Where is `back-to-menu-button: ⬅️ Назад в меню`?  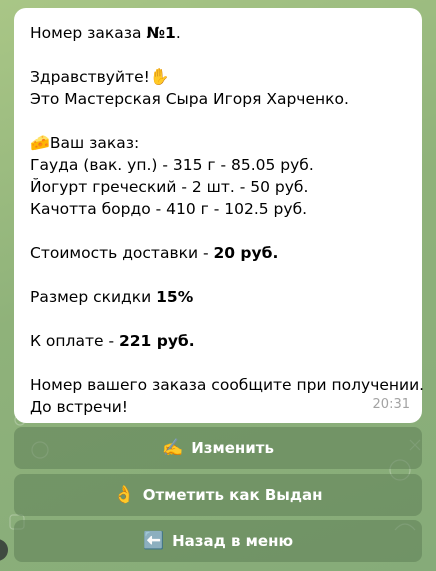
back-to-menu-button: ⬅️ Назад в меню is located at coordinates (218, 541).